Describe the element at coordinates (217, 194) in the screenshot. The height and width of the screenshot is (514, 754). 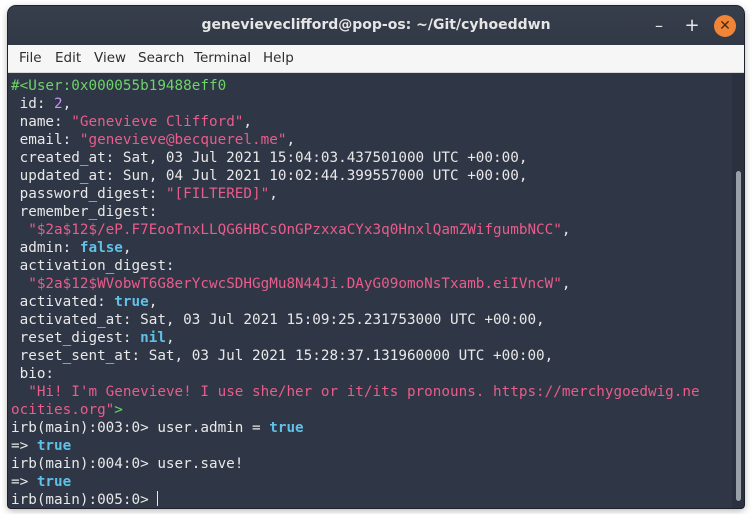
I see `terminal-text: "[FILTERED]"` at that location.